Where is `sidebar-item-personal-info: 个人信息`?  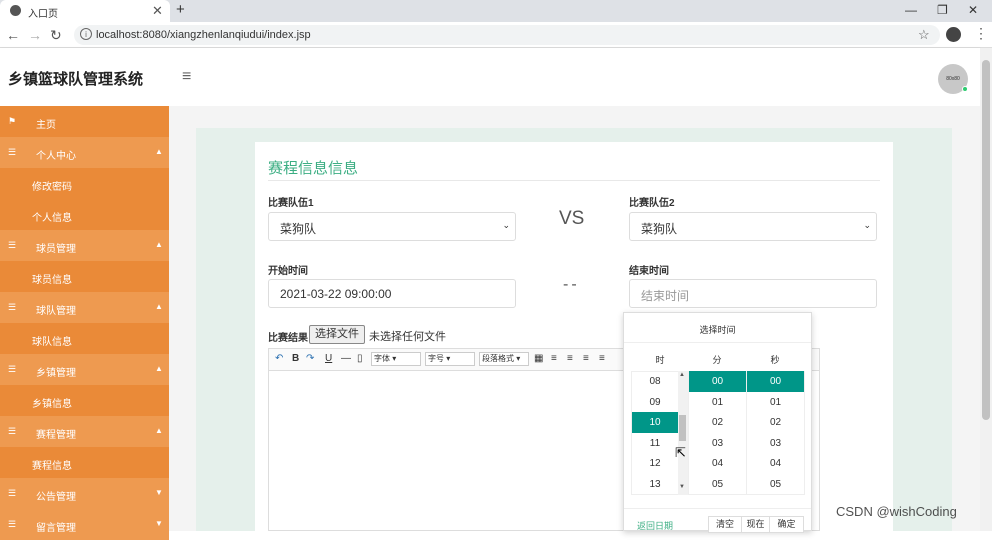
sidebar-item-personal-info: 个人信息 is located at coordinates (84, 214).